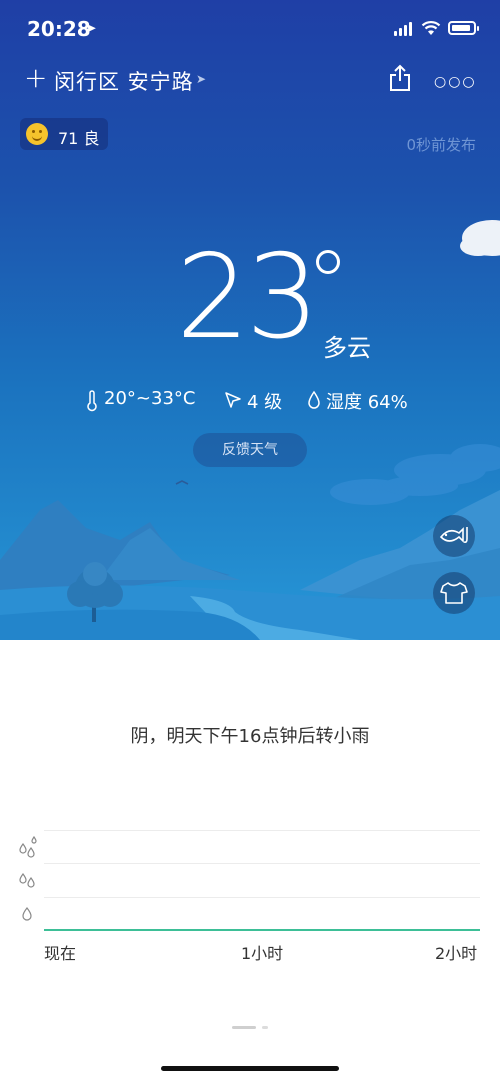  I want to click on heavy-rain-icon, so click(28, 847).